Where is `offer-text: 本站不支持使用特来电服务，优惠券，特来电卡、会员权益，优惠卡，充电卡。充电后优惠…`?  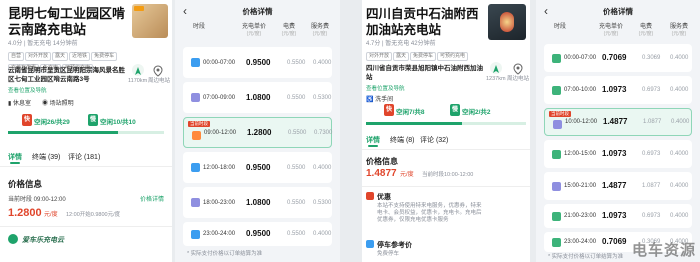 offer-text: 本站不支持使用特来电服务，优惠券，特来电卡、会员权益，优惠卡，充电卡。充电后优惠… is located at coordinates (429, 213).